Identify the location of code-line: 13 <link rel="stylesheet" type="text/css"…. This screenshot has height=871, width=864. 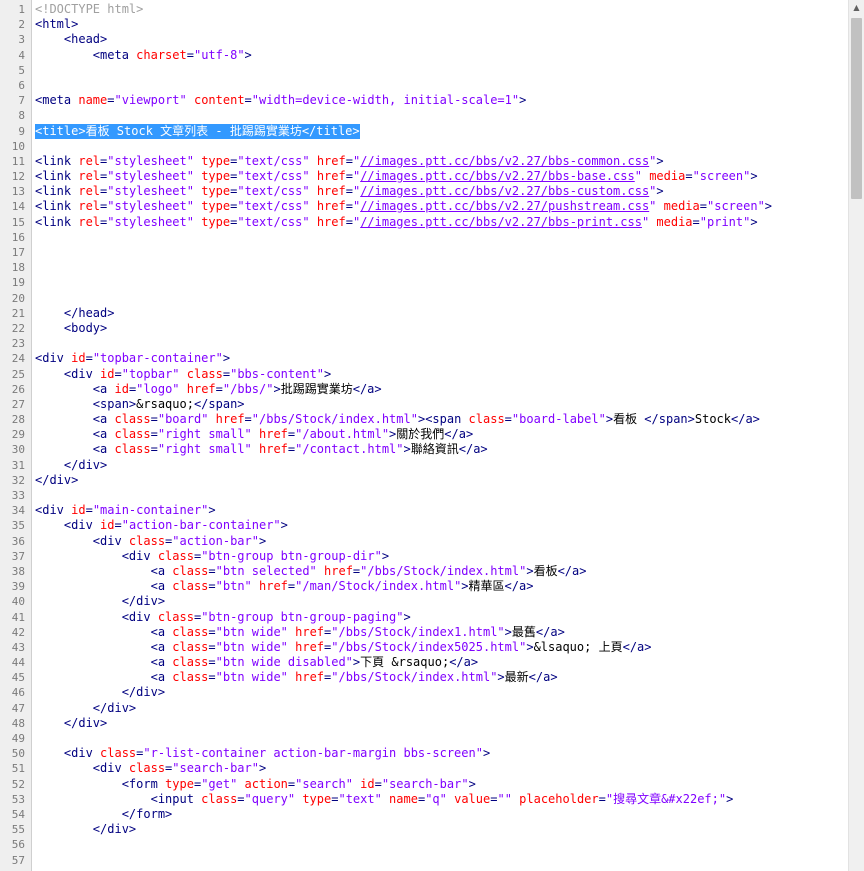
(424, 191).